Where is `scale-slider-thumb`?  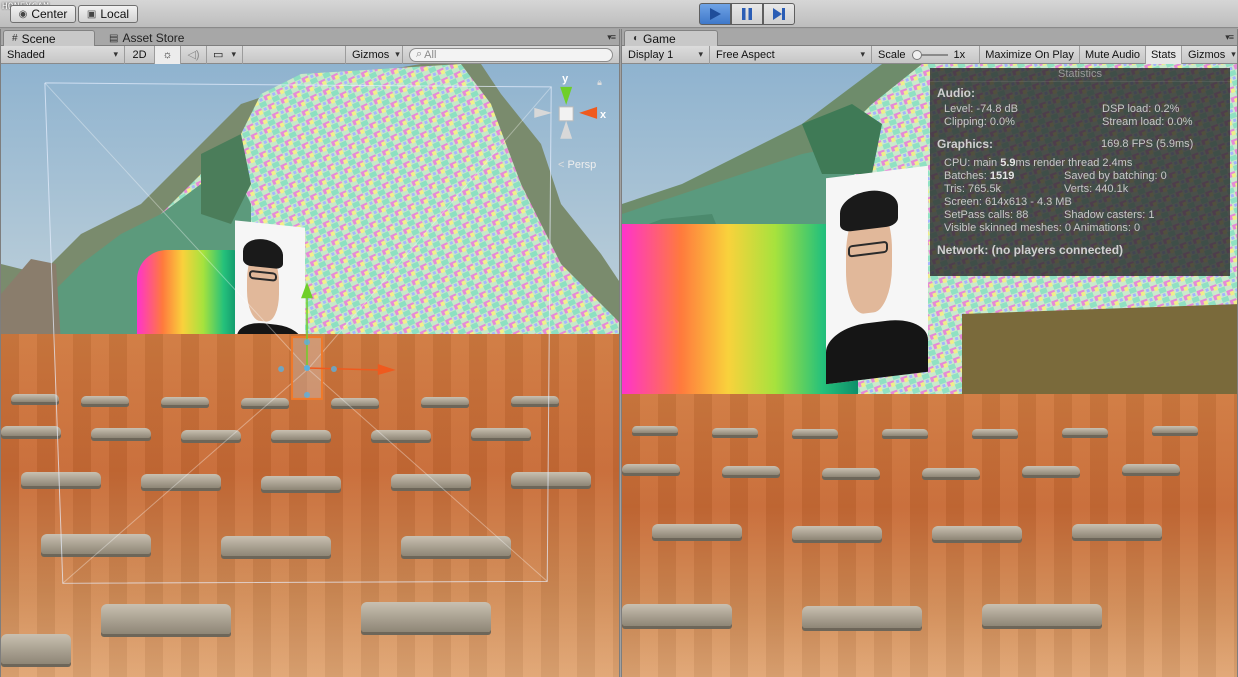 scale-slider-thumb is located at coordinates (916, 54).